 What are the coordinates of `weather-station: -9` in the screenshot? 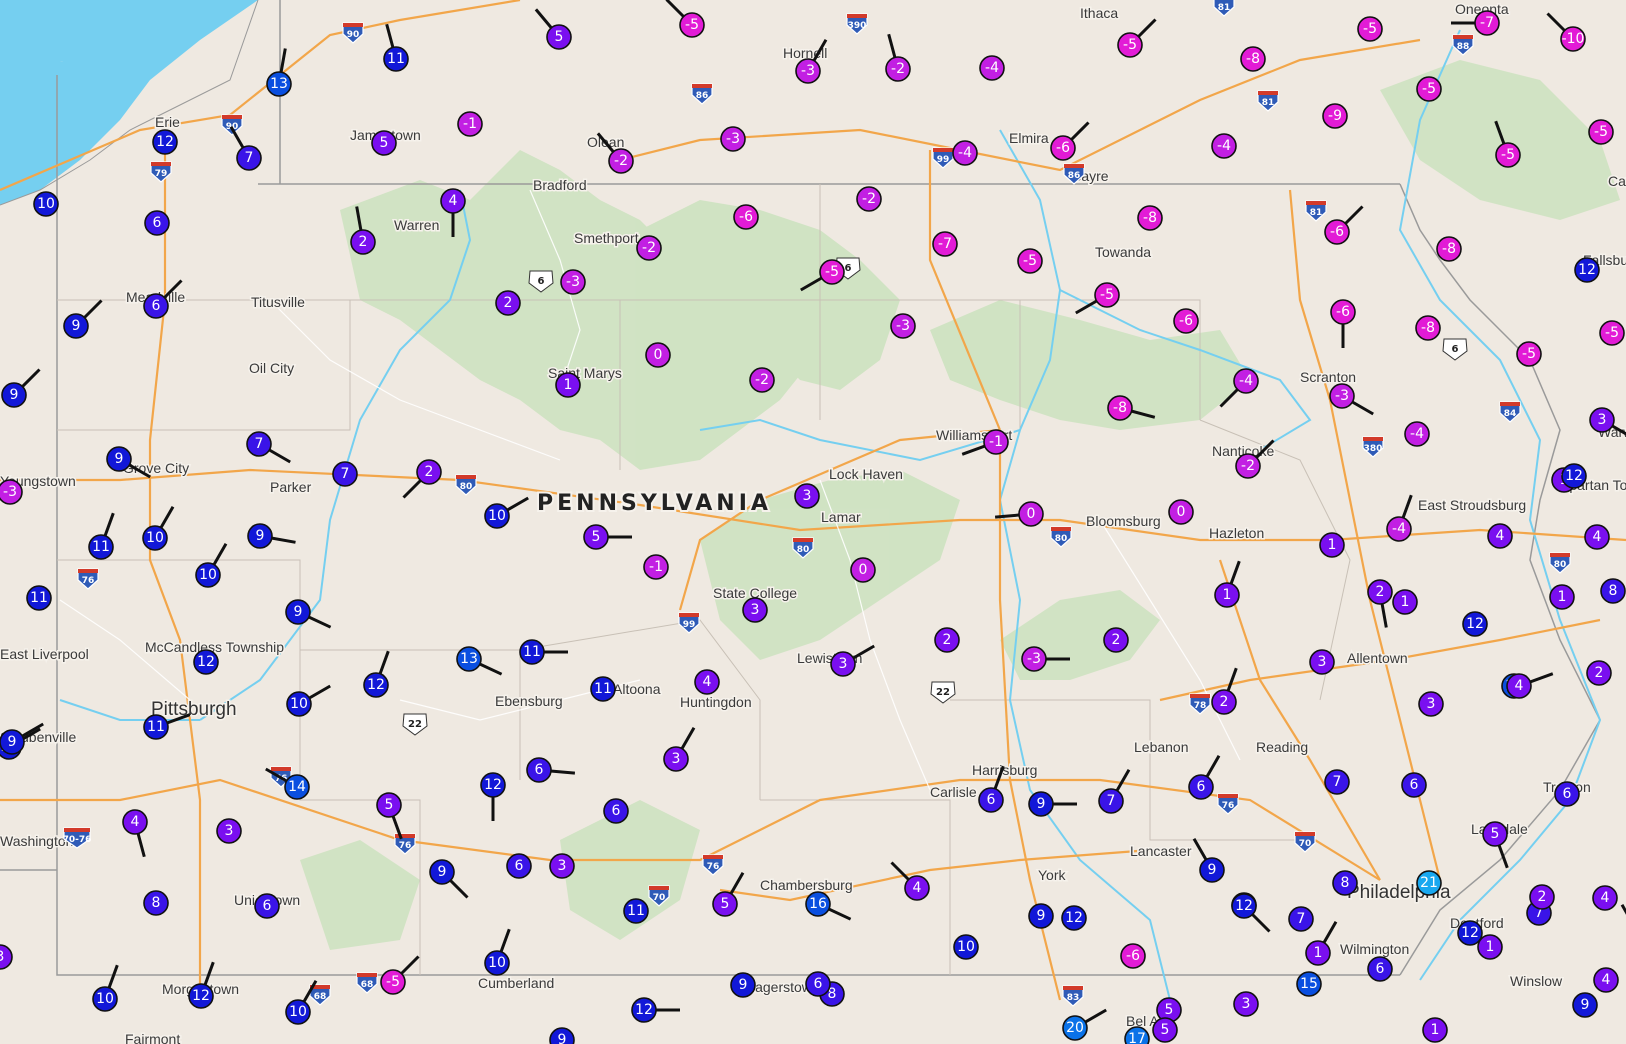 It's located at (1335, 116).